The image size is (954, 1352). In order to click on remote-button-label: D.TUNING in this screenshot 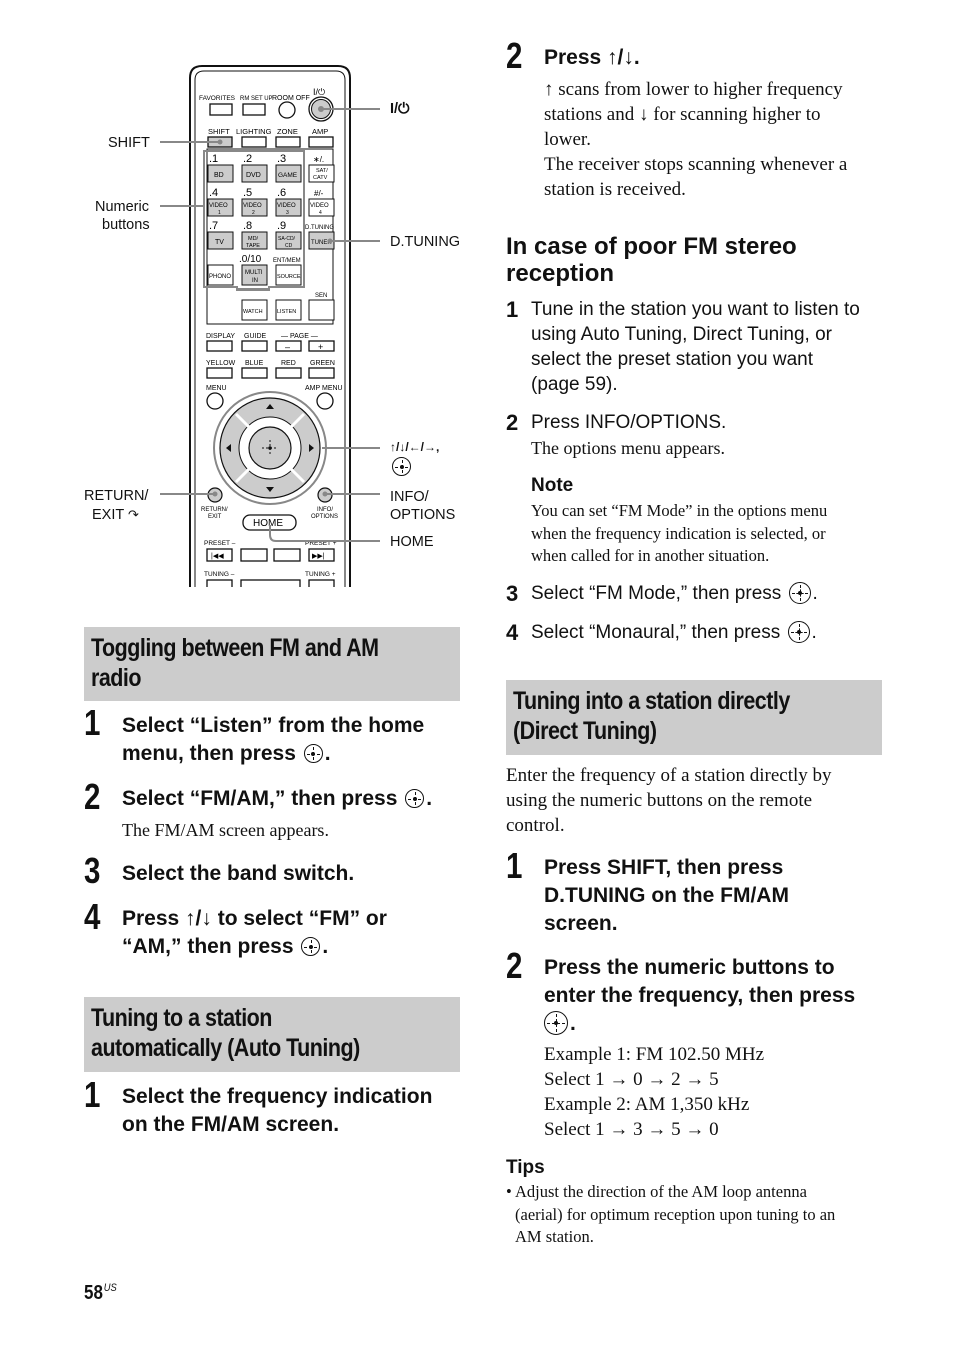, I will do `click(319, 228)`.